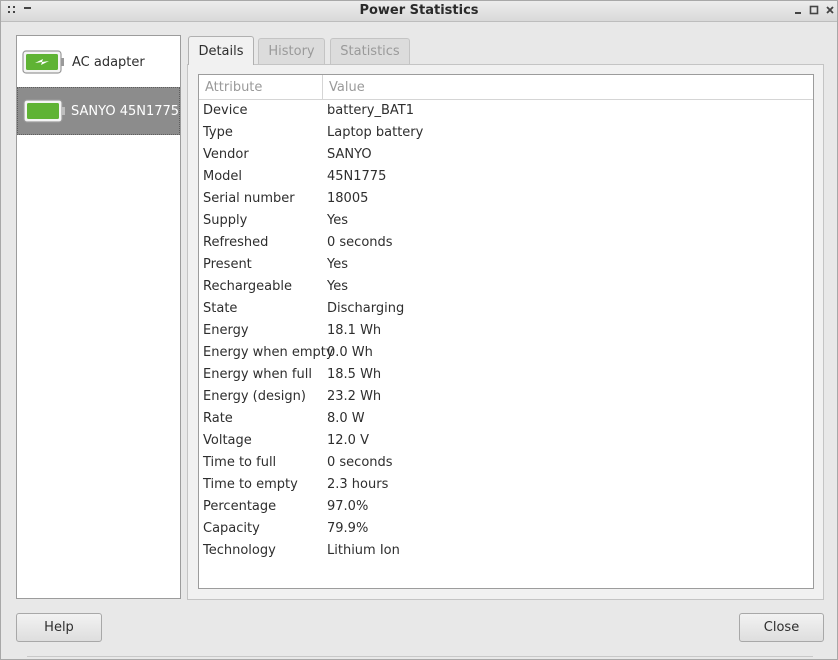 This screenshot has width=838, height=660. I want to click on table-row: Type Laptop battery, so click(506, 133).